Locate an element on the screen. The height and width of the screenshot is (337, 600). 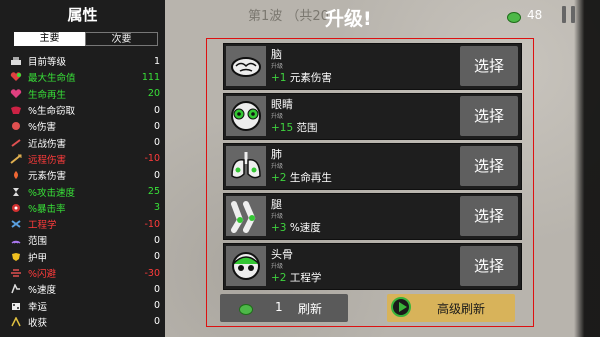
stat-row: 远程伤害 -10 is located at coordinates (85, 159).